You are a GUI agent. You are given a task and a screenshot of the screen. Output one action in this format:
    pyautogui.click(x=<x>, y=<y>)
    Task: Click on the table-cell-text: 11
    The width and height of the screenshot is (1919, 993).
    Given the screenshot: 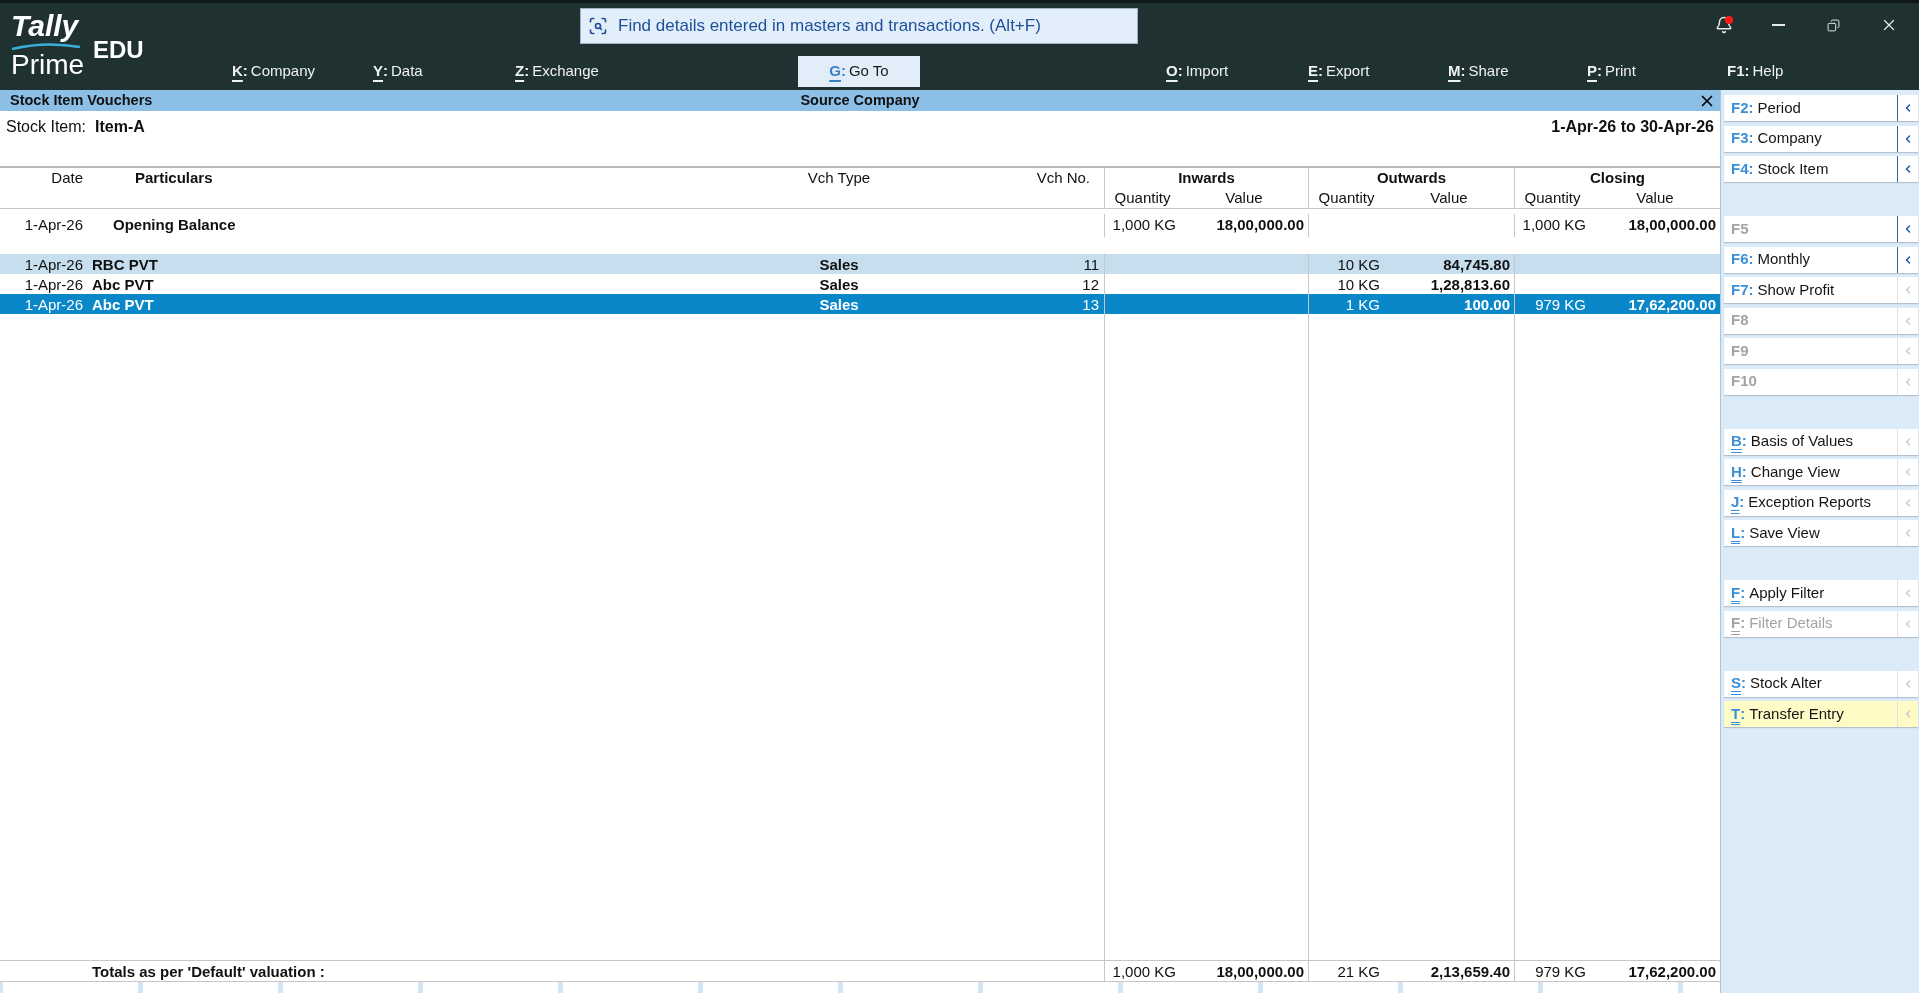 What is the action you would take?
    pyautogui.click(x=1091, y=265)
    